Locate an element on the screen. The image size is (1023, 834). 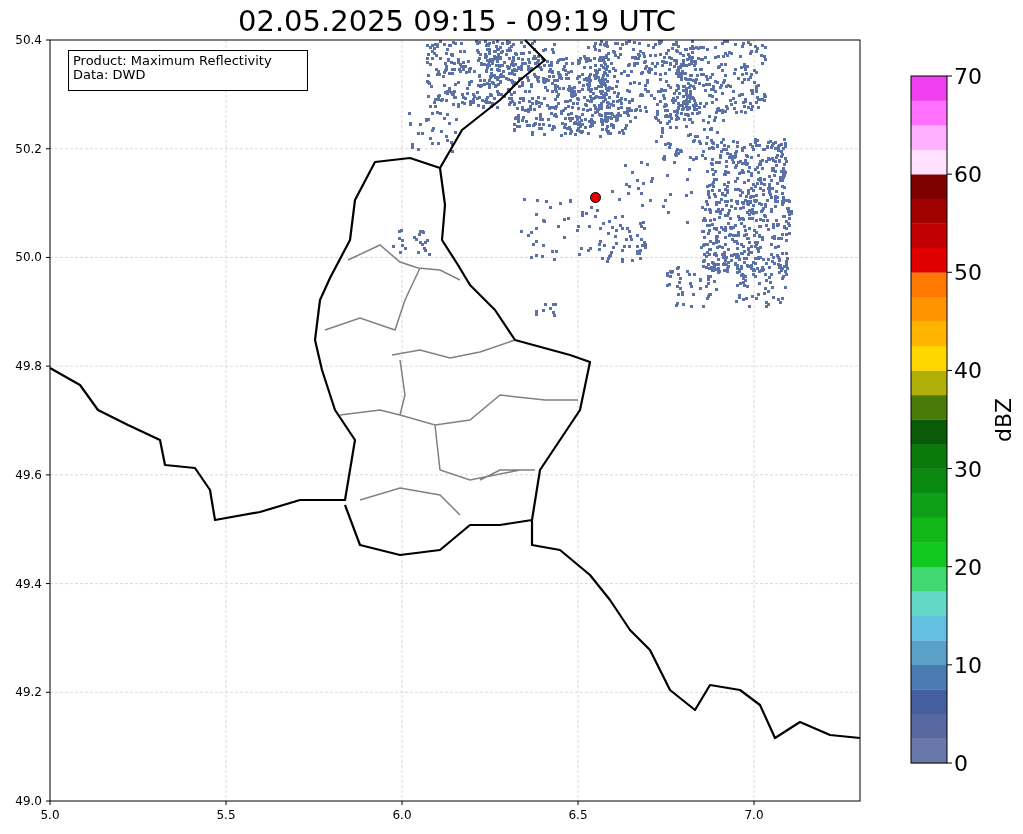
y-tick-label: 49.8 is located at coordinates (28, 366).